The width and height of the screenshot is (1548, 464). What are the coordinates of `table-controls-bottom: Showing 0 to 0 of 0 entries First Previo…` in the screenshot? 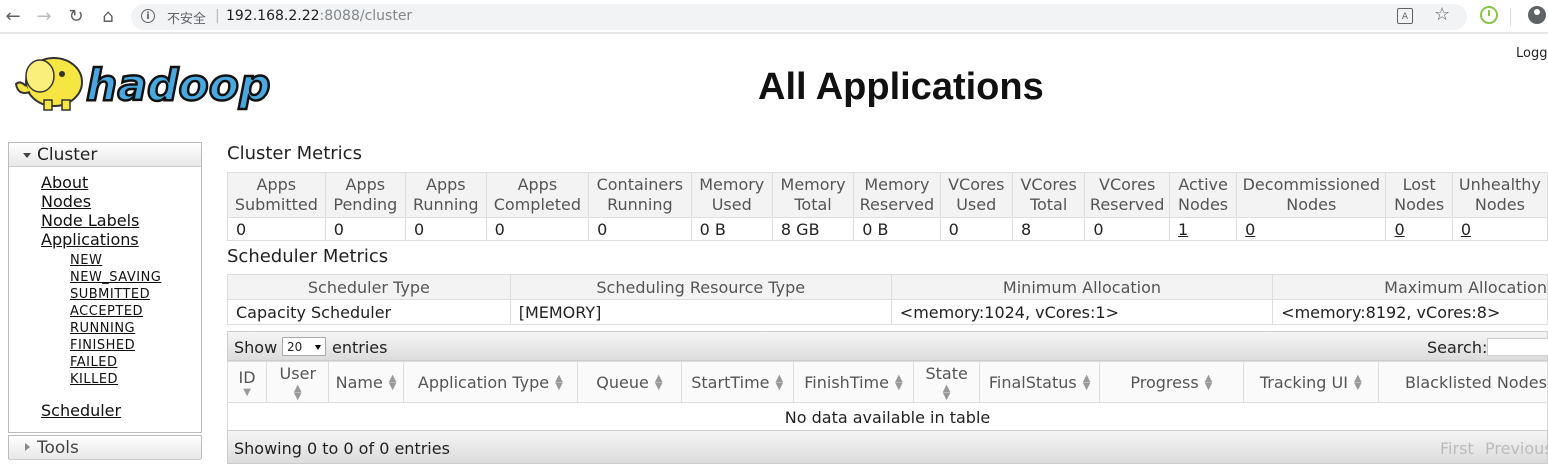 It's located at (887, 447).